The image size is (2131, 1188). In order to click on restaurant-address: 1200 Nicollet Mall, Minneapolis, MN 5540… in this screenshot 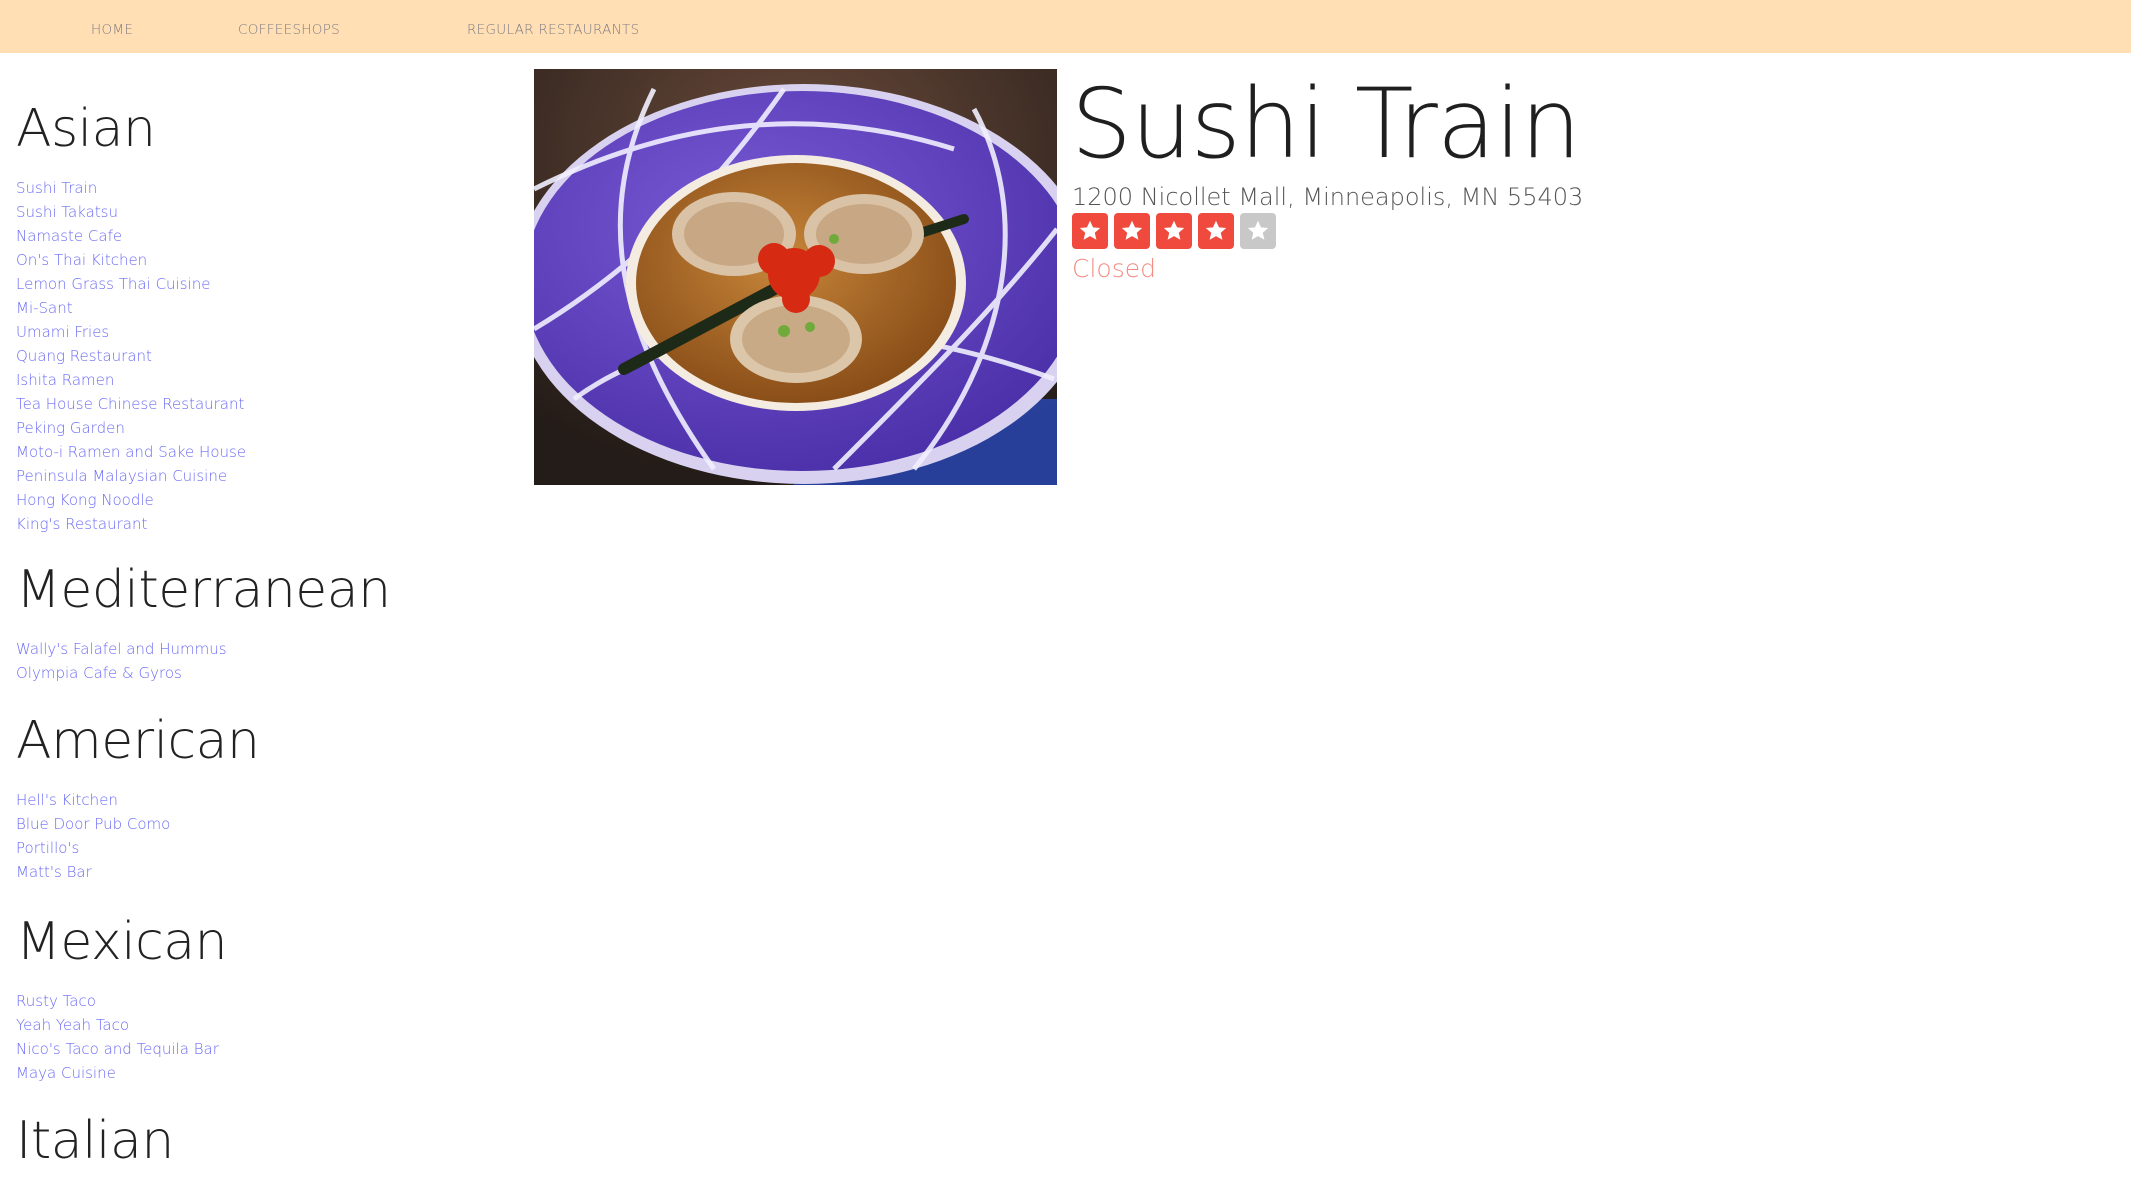, I will do `click(1328, 197)`.